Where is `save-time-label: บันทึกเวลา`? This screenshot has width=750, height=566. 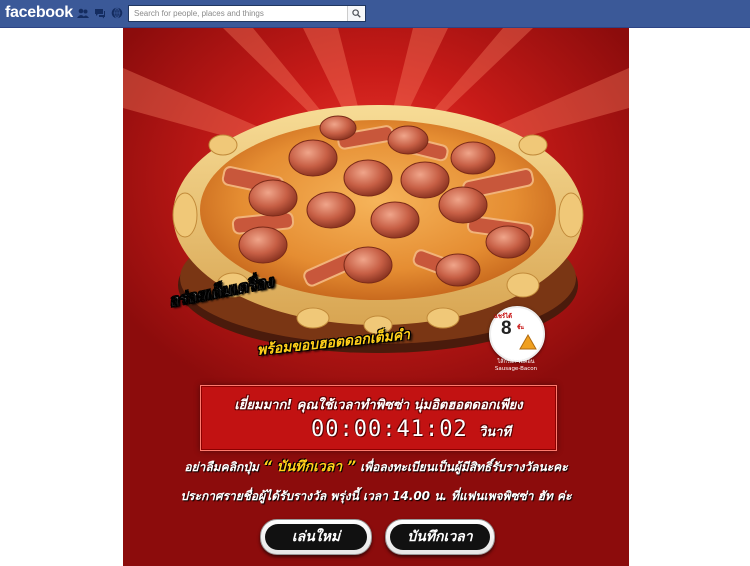 save-time-label: บันทึกเวลา is located at coordinates (440, 537).